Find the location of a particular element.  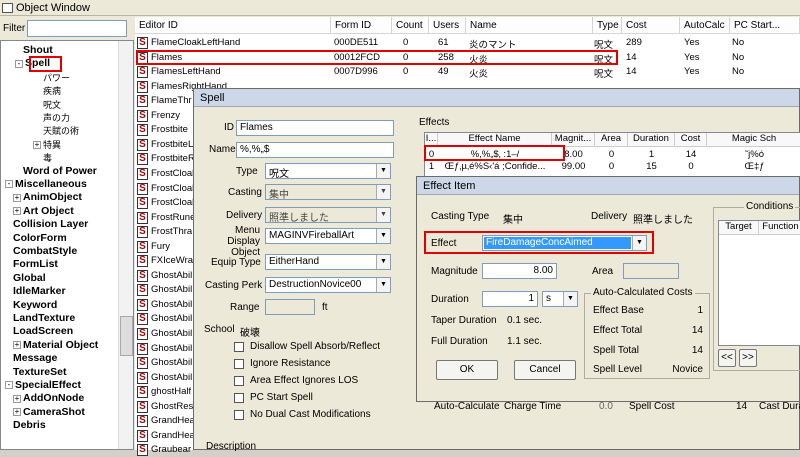

effect-item-titlebar: Effect Item is located at coordinates (608, 186).